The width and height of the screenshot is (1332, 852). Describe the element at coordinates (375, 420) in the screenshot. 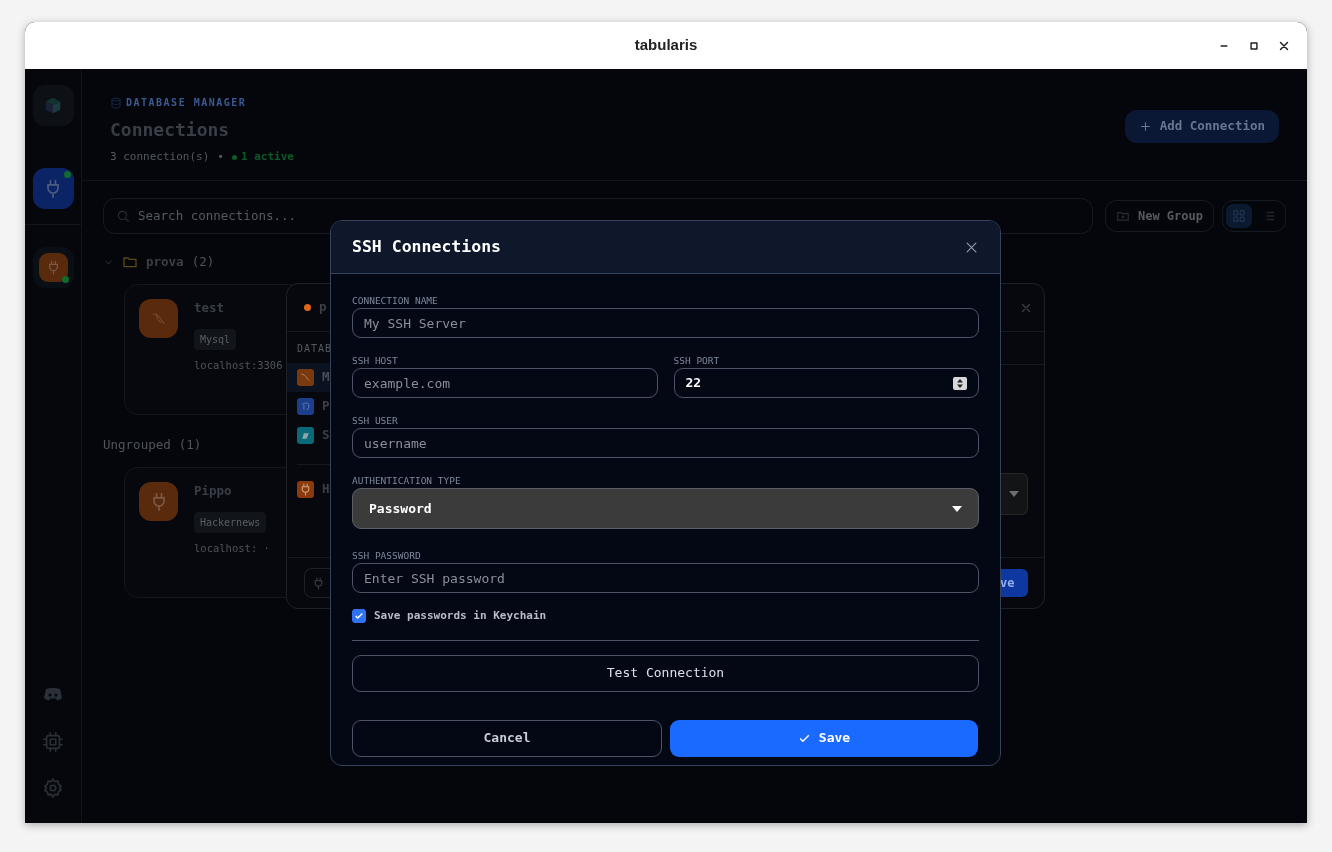

I see `field-label: SSH USER` at that location.